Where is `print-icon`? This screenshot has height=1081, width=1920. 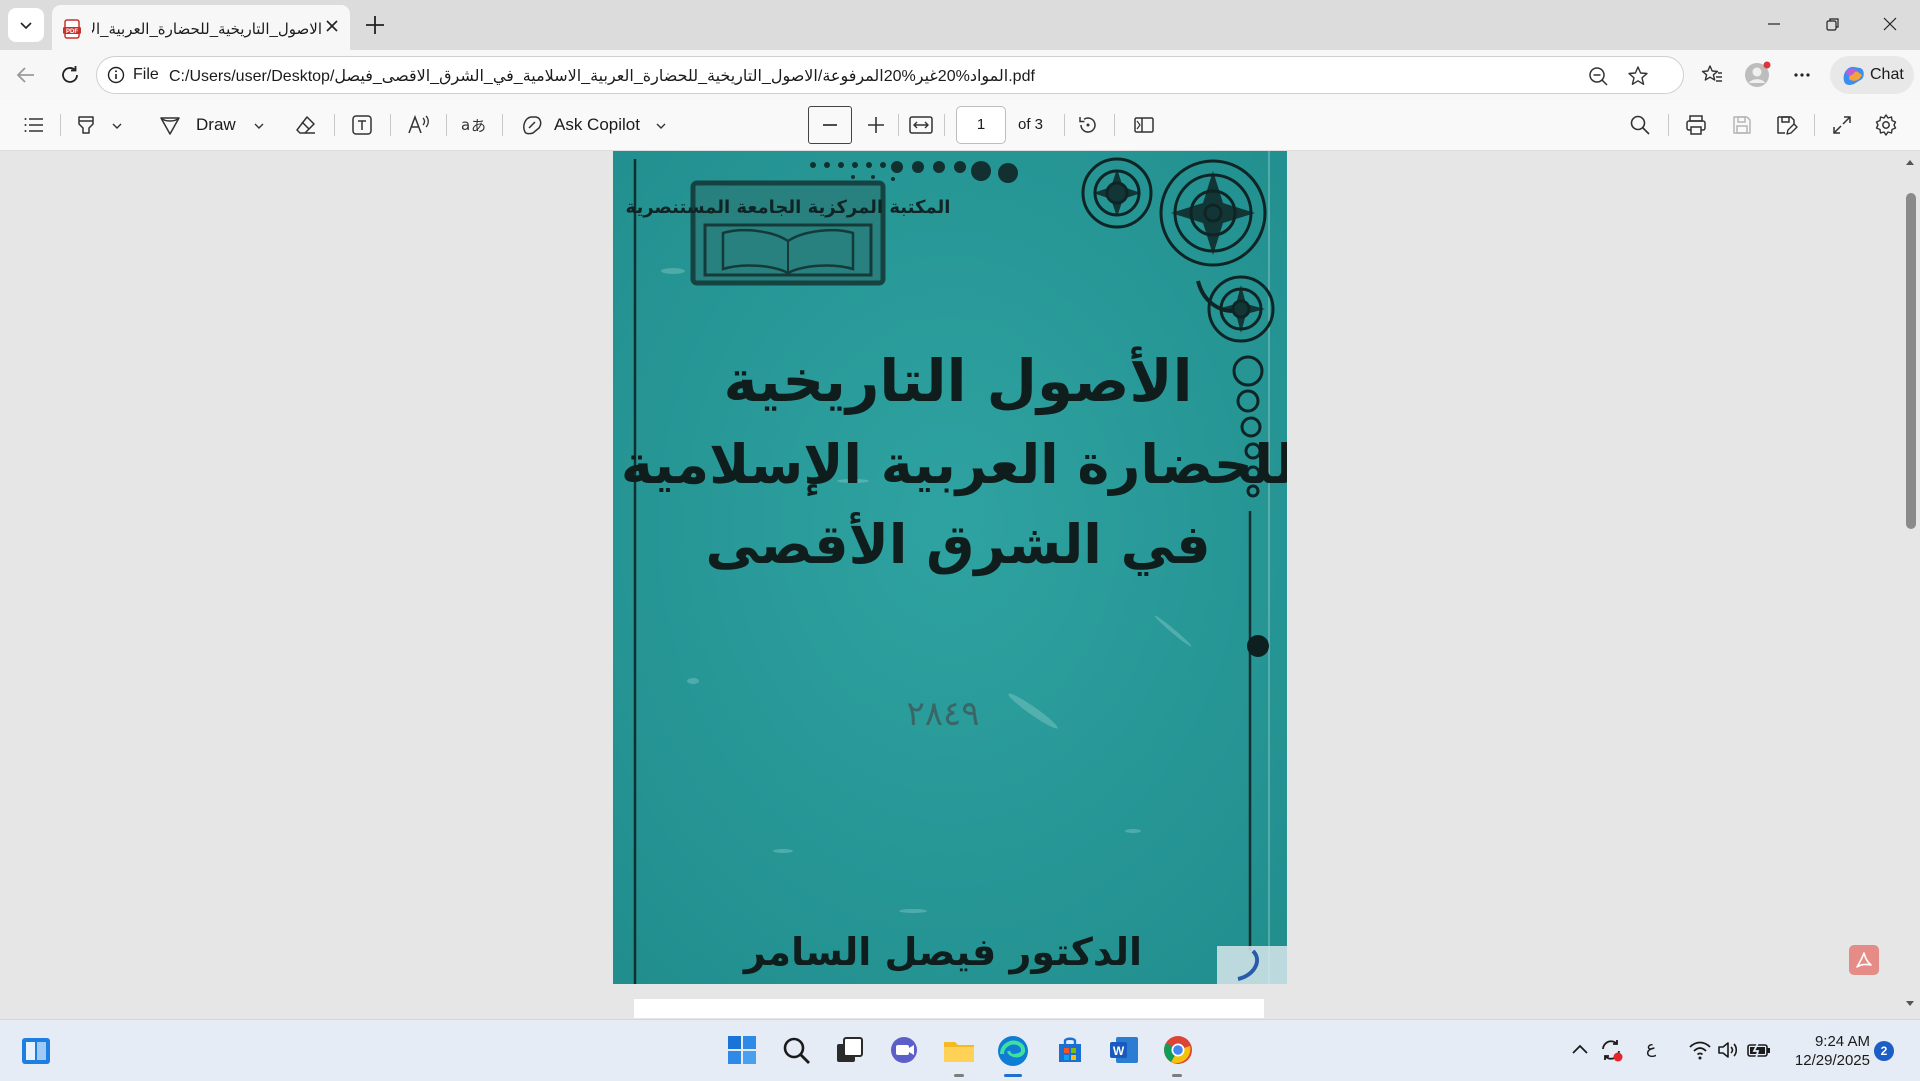 print-icon is located at coordinates (1696, 125).